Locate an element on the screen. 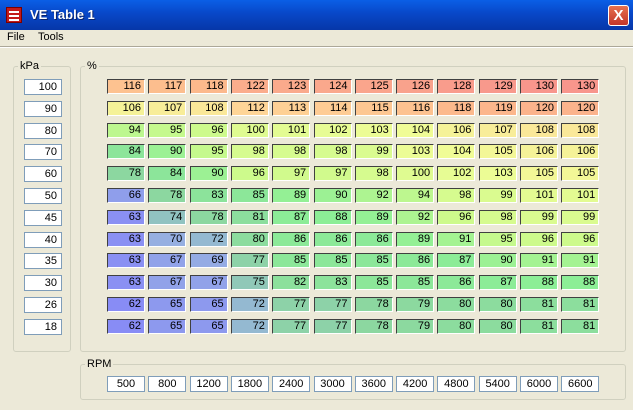 The height and width of the screenshot is (410, 633). ve-cell: 113 is located at coordinates (291, 108).